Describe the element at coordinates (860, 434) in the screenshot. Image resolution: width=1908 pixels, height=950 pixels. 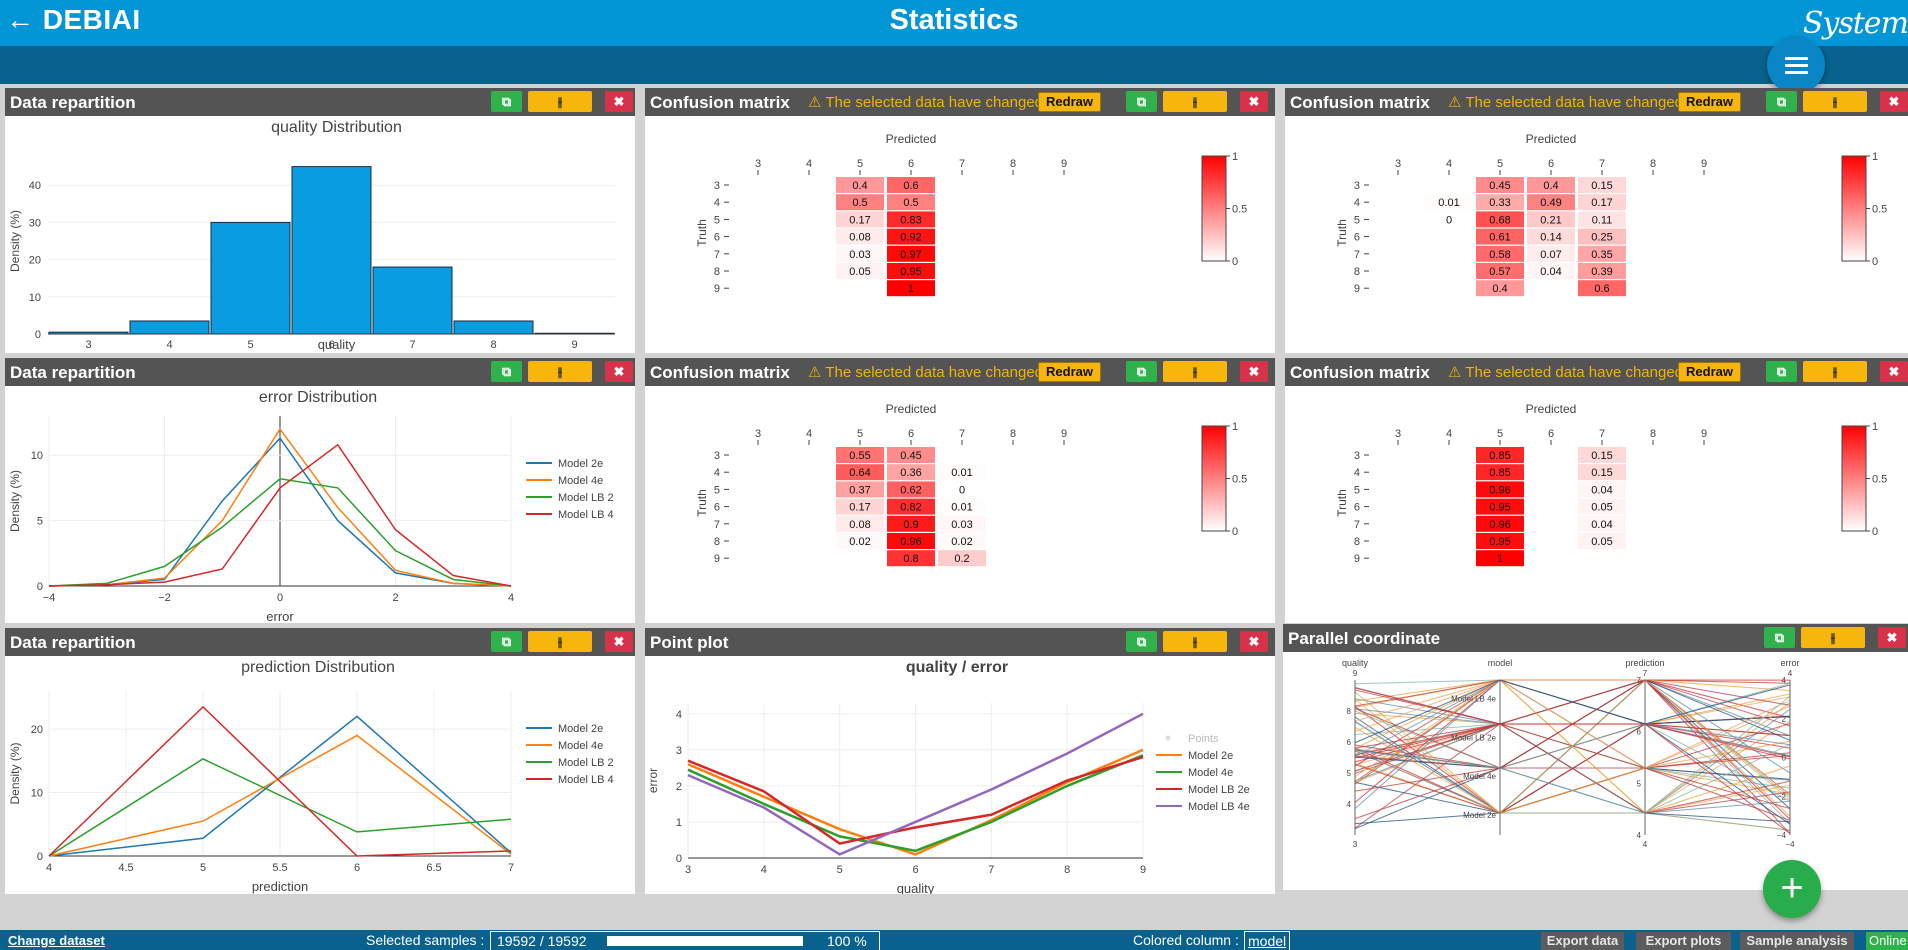
I see `x-tick-label: 5` at that location.